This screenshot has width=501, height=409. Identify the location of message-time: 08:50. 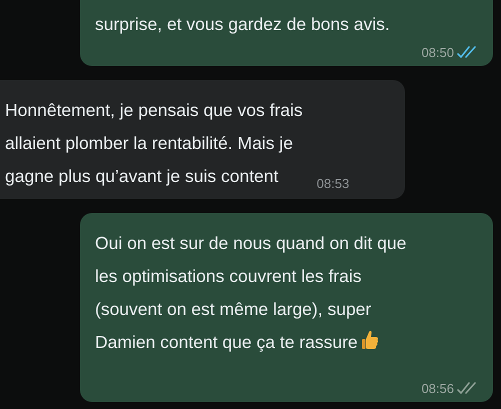
(437, 52).